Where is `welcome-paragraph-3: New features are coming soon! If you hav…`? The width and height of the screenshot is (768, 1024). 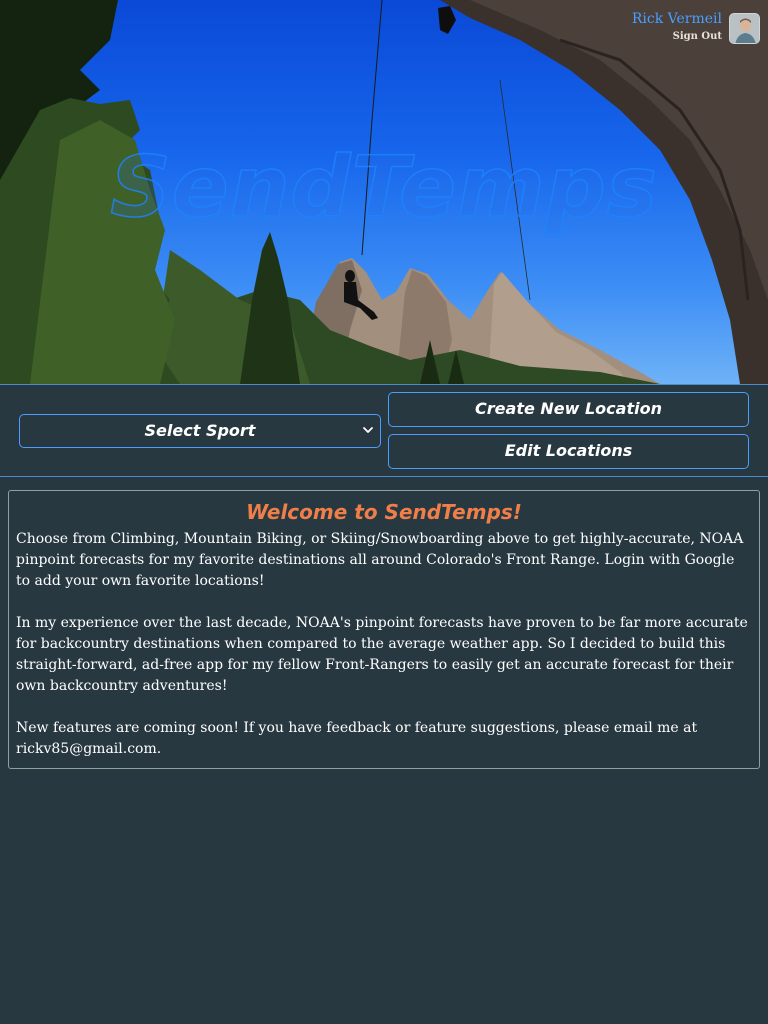
welcome-paragraph-3: New features are coming soon! If you hav… is located at coordinates (357, 738).